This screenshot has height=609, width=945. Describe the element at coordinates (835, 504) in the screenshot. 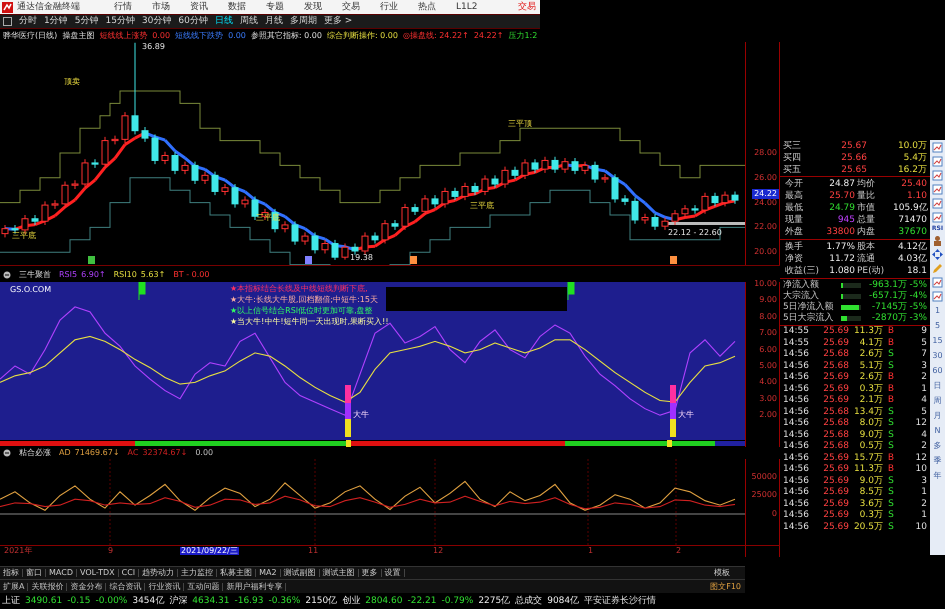

I see `tick-price: 25.69` at that location.